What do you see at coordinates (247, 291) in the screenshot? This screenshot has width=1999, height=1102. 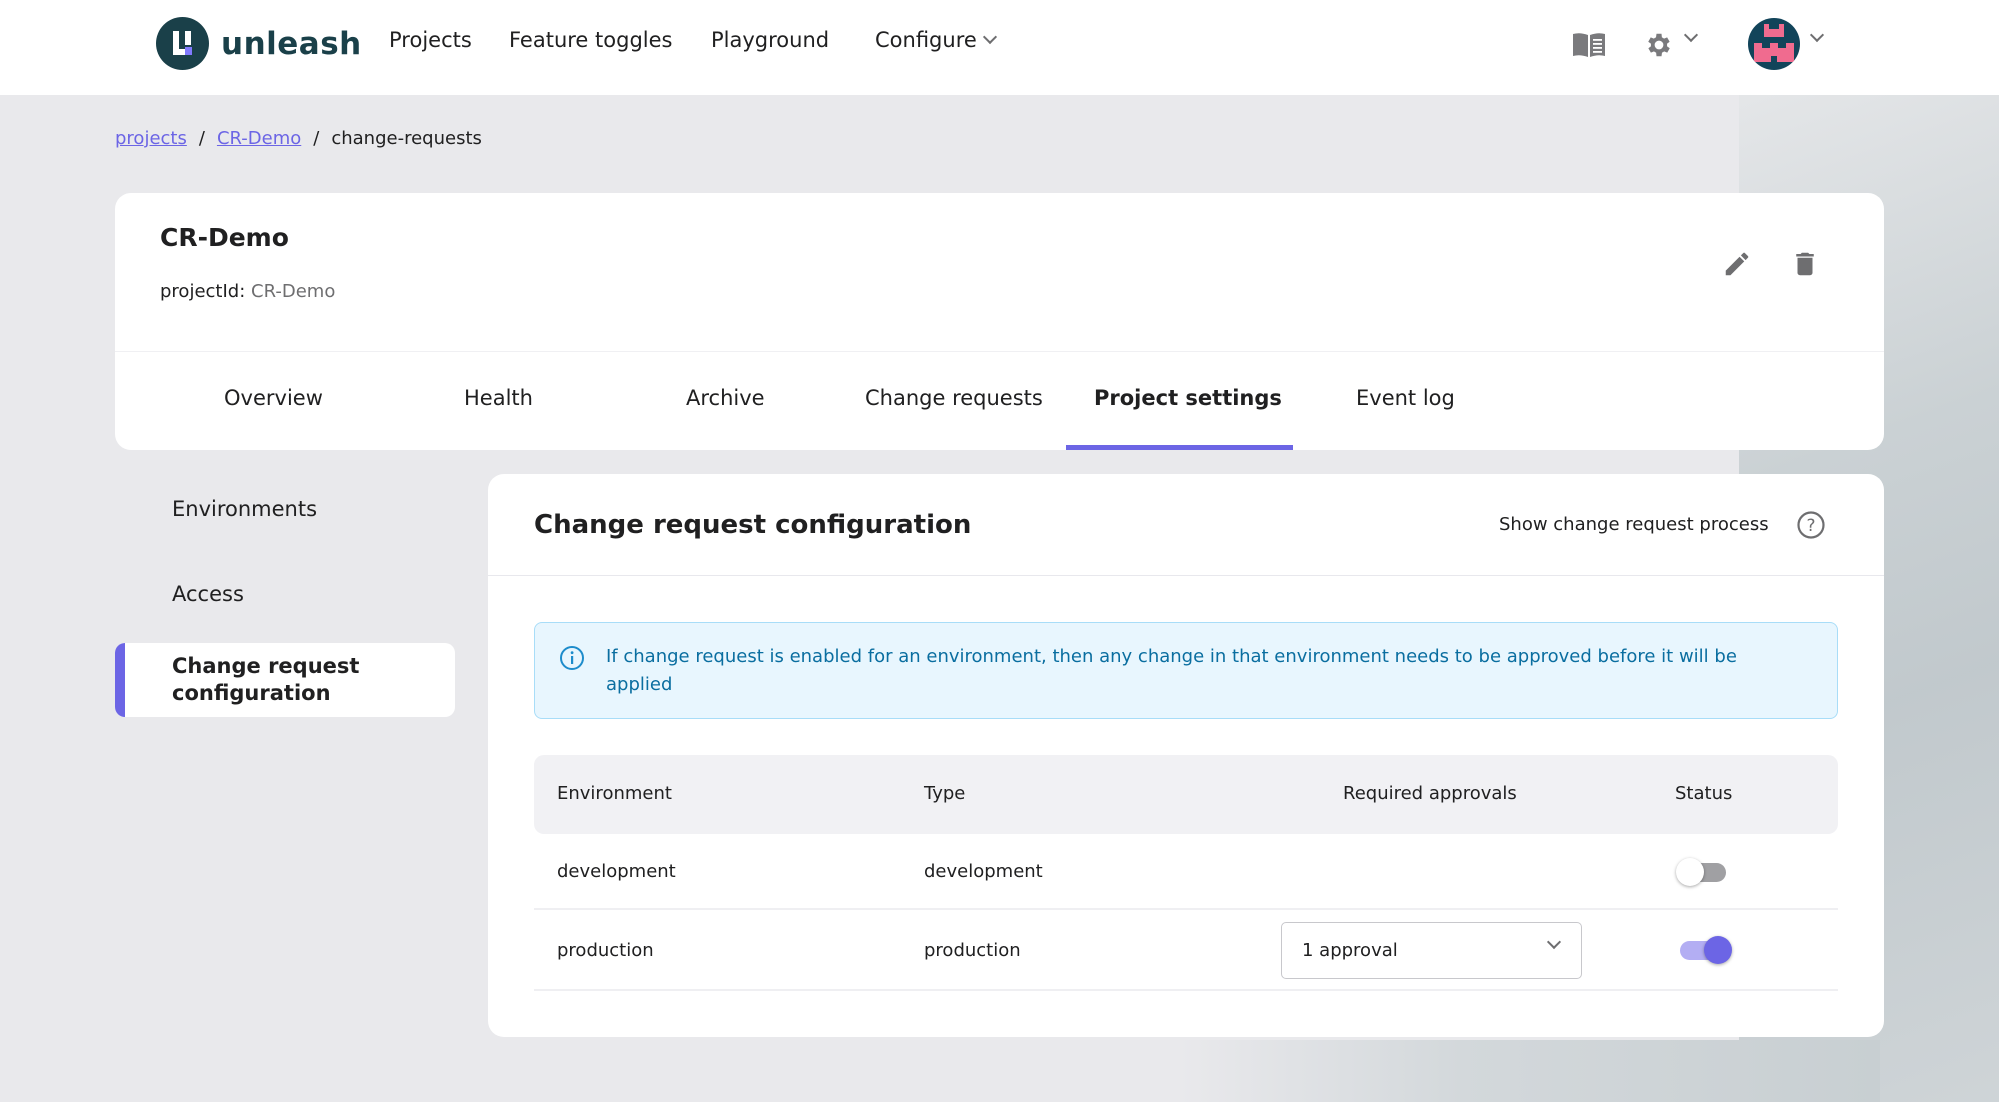 I see `project-id: projectId: CR-Demo` at bounding box center [247, 291].